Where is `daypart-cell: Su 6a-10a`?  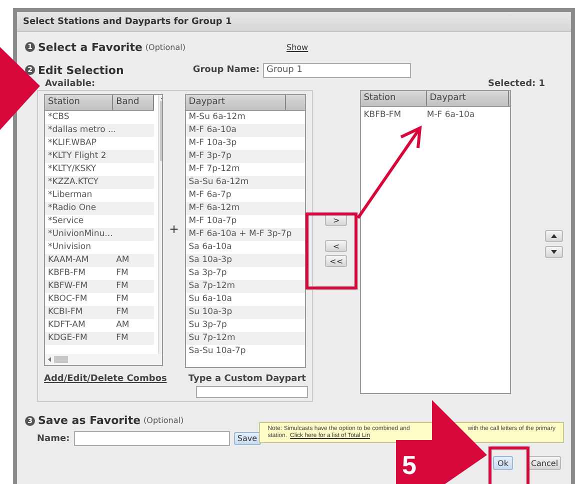 daypart-cell: Su 6a-10a is located at coordinates (246, 299).